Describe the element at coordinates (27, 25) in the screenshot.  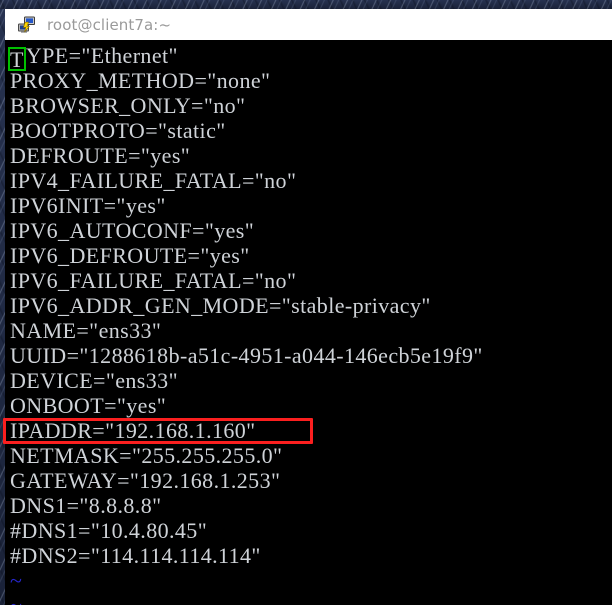
I see `putty-terminal-icon` at that location.